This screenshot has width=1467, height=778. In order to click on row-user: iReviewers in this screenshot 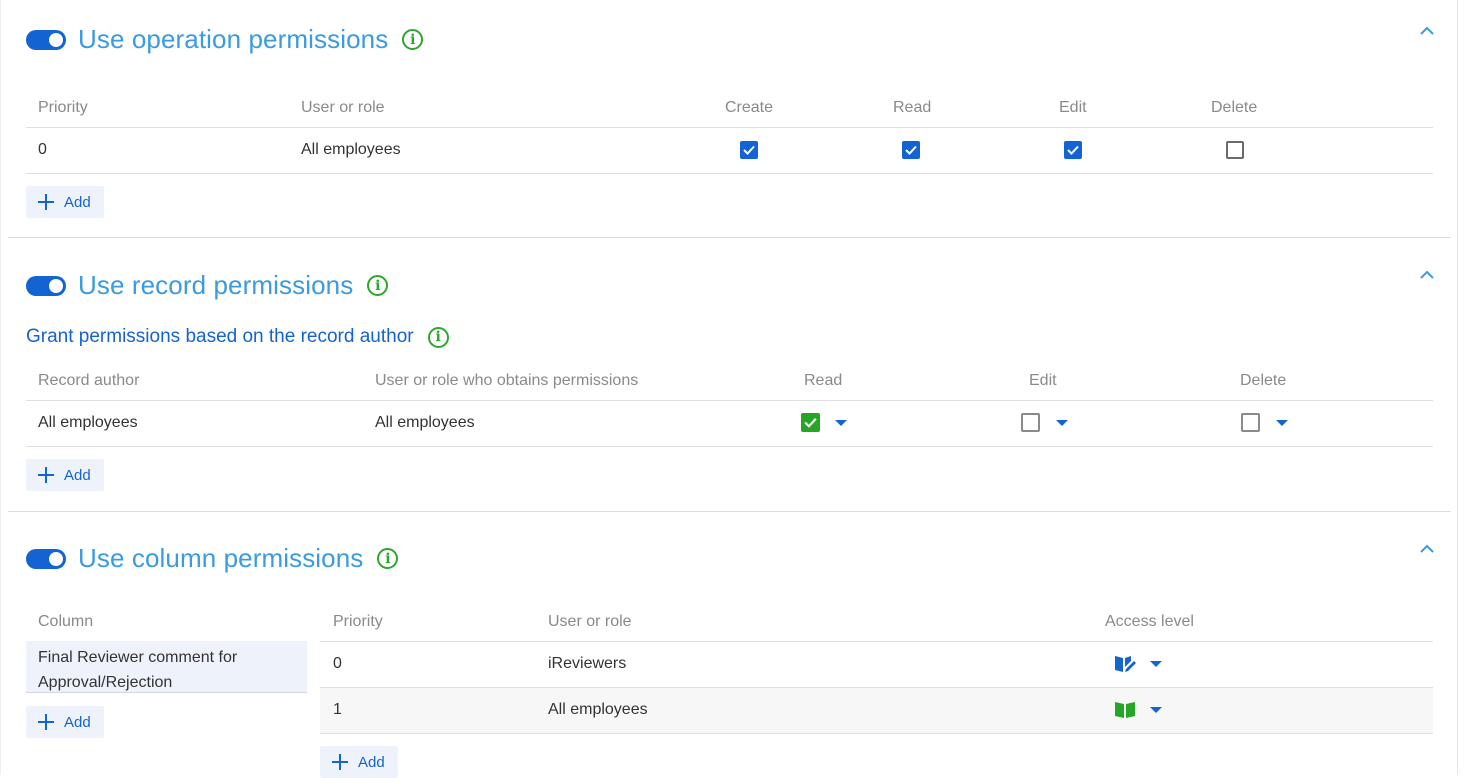, I will do `click(587, 663)`.